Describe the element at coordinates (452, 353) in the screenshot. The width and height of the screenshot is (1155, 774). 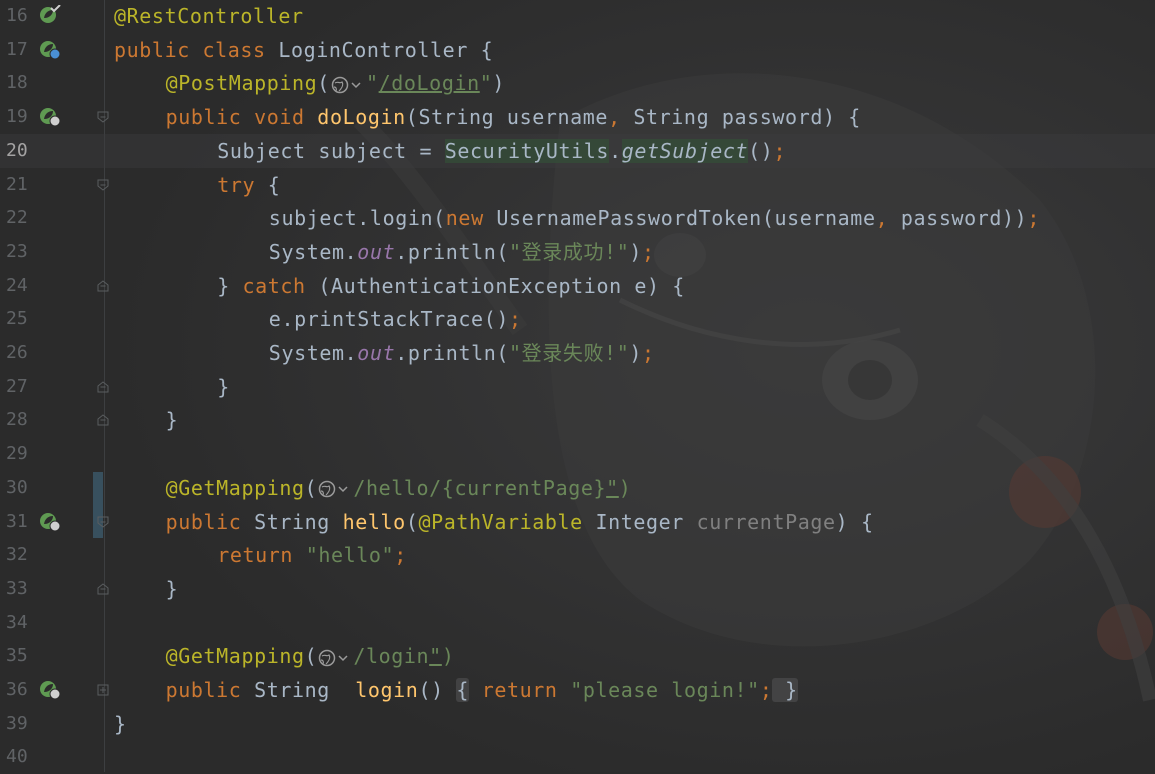
I see `code-token: .println(` at that location.